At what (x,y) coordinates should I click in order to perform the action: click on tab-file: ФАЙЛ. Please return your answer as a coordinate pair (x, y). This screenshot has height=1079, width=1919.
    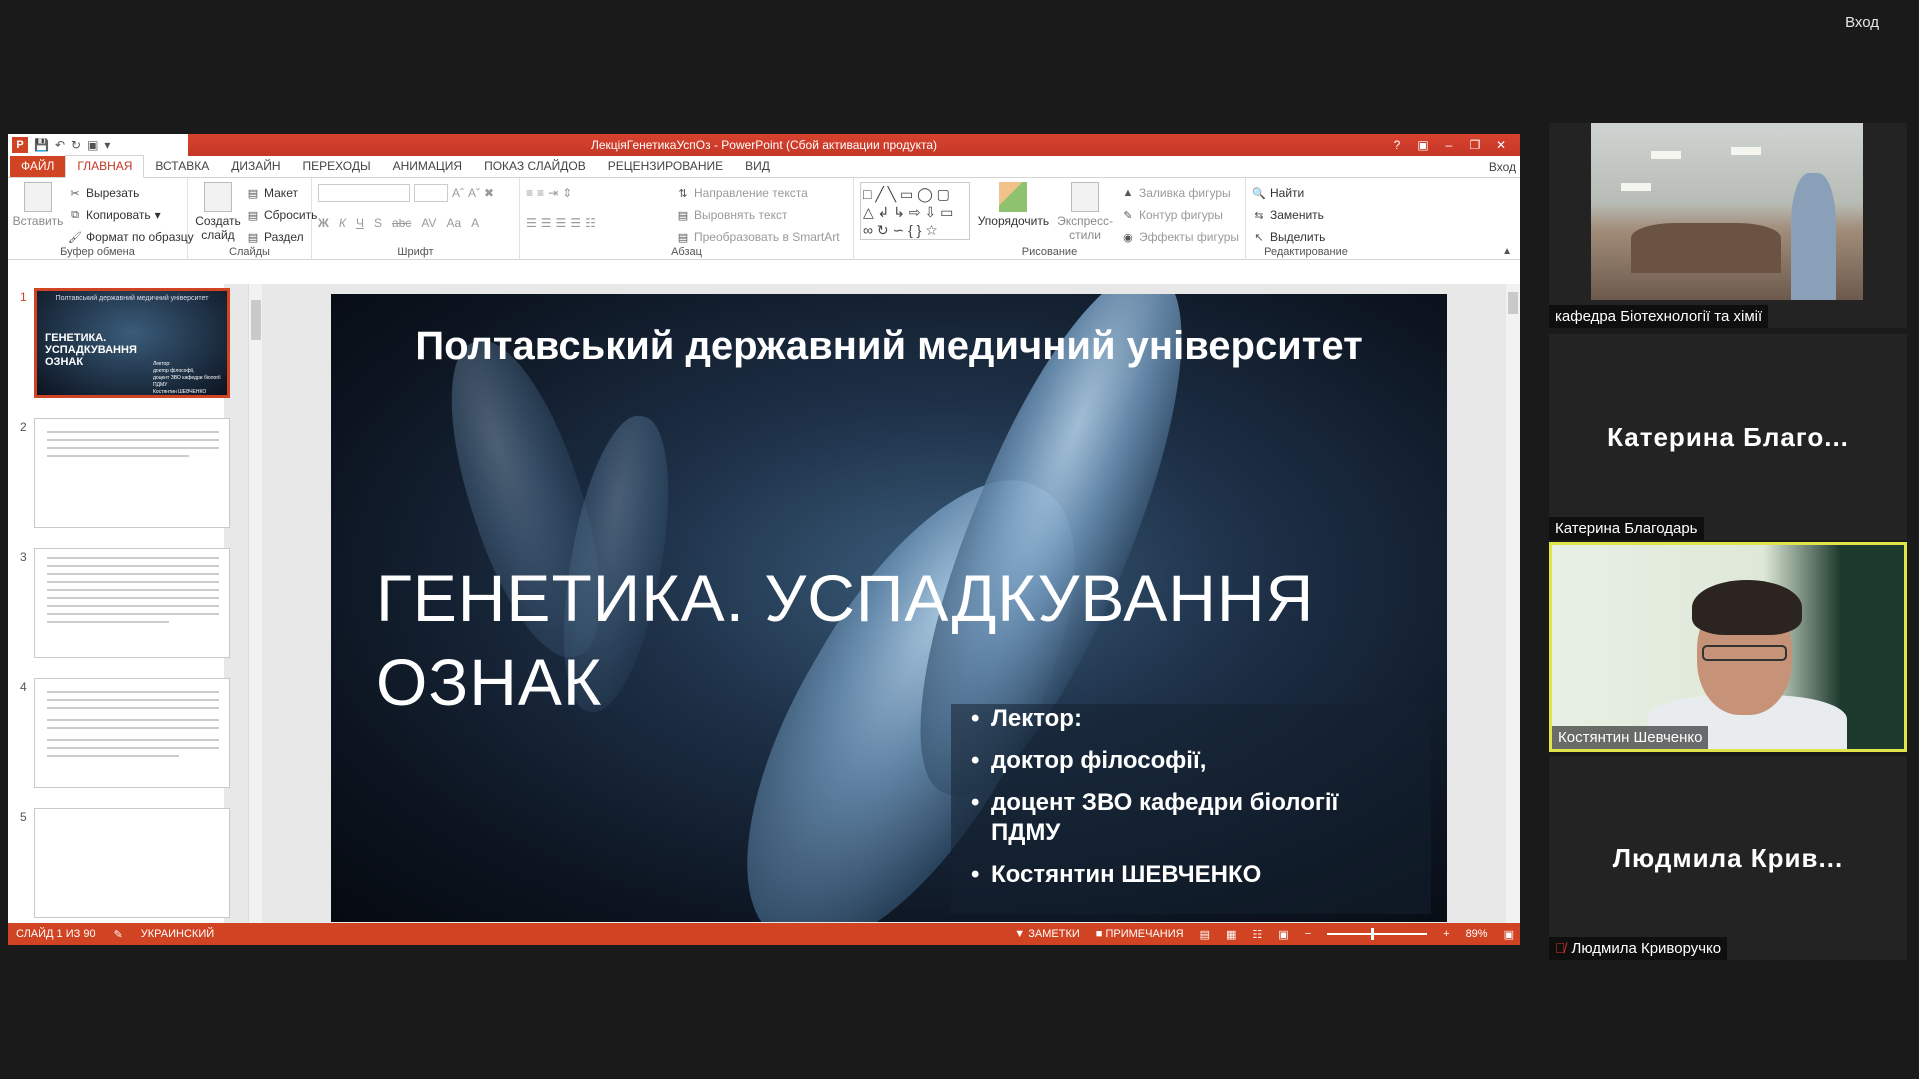
    Looking at the image, I should click on (38, 166).